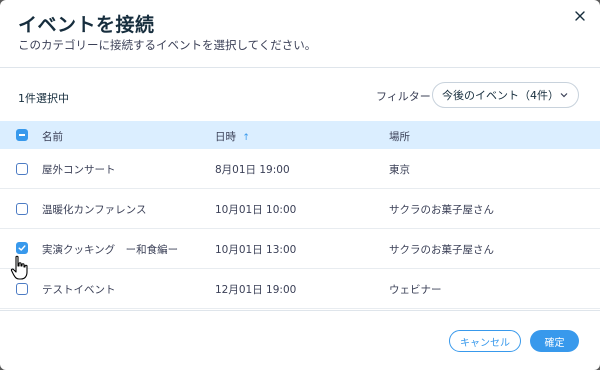 The image size is (600, 370). Describe the element at coordinates (564, 95) in the screenshot. I see `chevron-down-icon` at that location.